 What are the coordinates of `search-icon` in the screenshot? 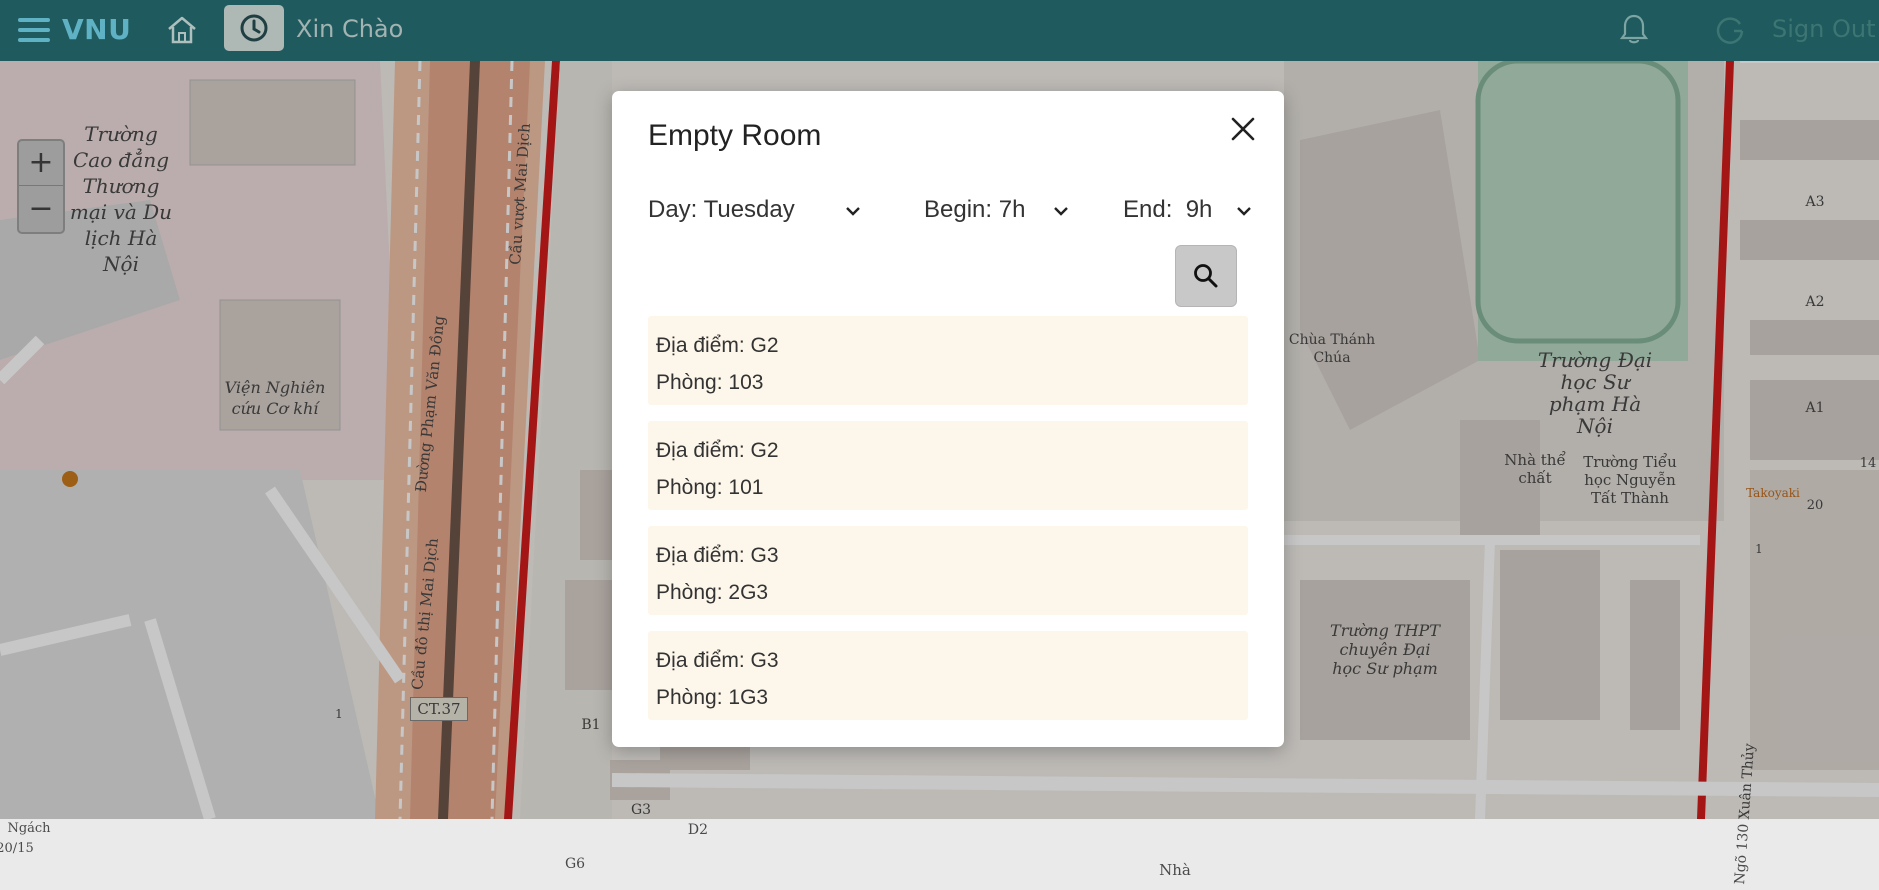 It's located at (1206, 276).